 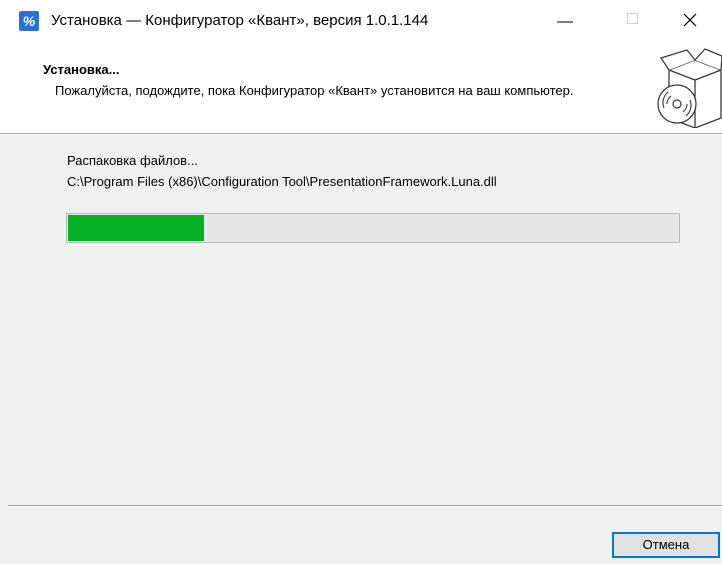 What do you see at coordinates (689, 88) in the screenshot?
I see `install-box-disc-icon` at bounding box center [689, 88].